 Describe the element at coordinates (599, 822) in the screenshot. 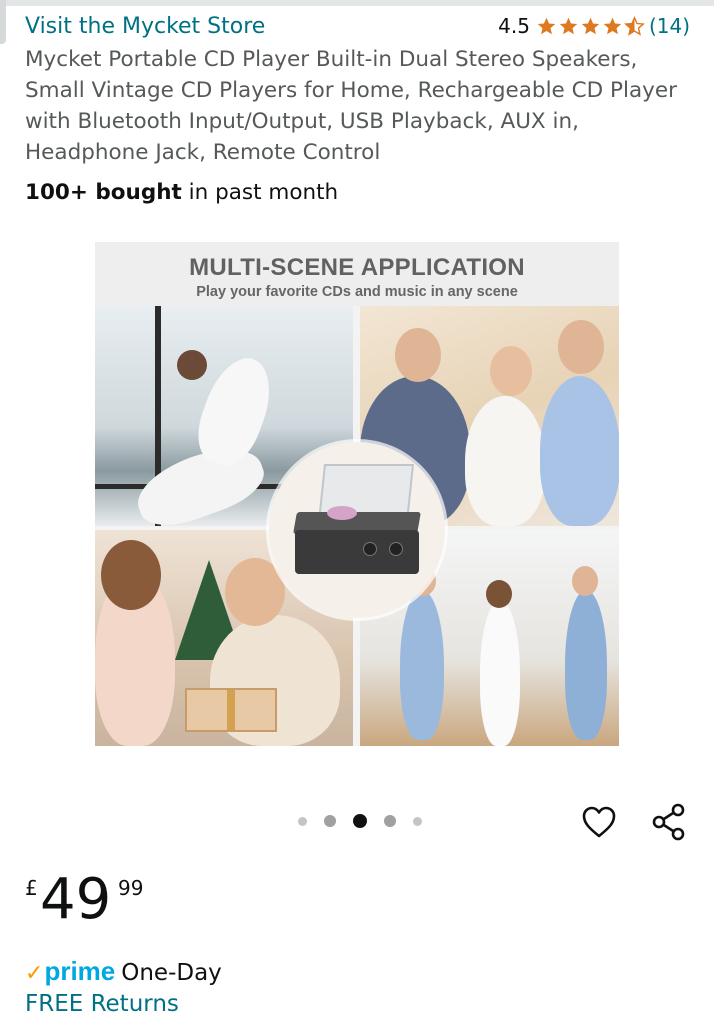

I see `heart-icon` at that location.